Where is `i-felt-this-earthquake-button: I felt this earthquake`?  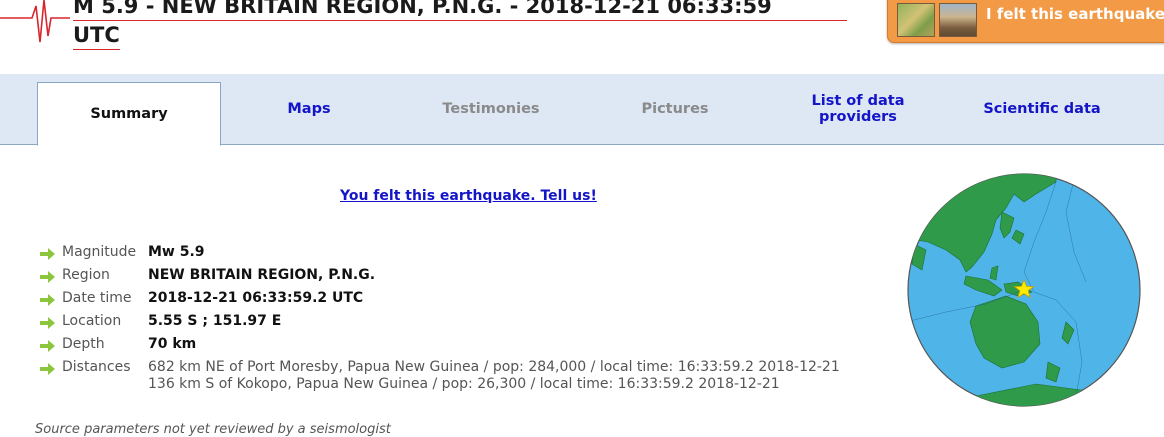
i-felt-this-earthquake-button: I felt this earthquake is located at coordinates (1025, 21).